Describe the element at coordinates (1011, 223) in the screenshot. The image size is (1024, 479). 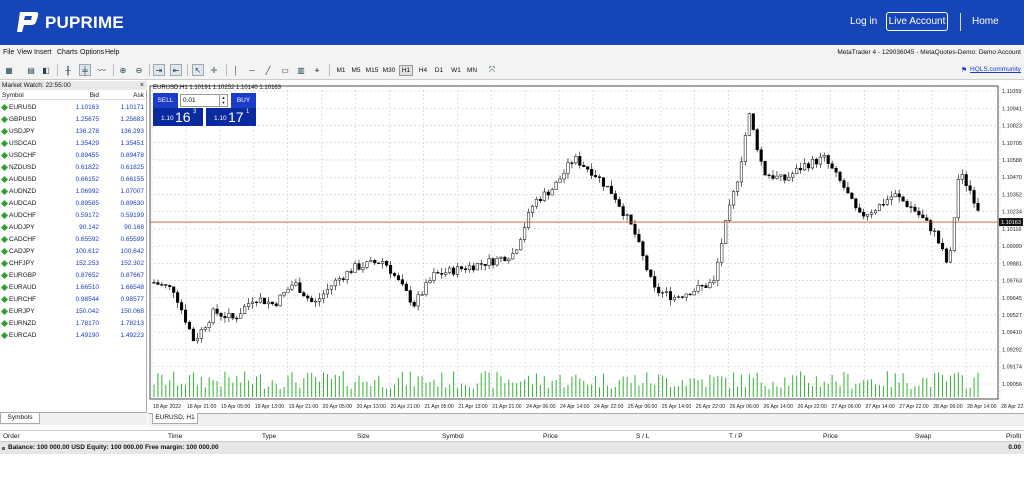
I see `current-price-label: 1.10163` at that location.